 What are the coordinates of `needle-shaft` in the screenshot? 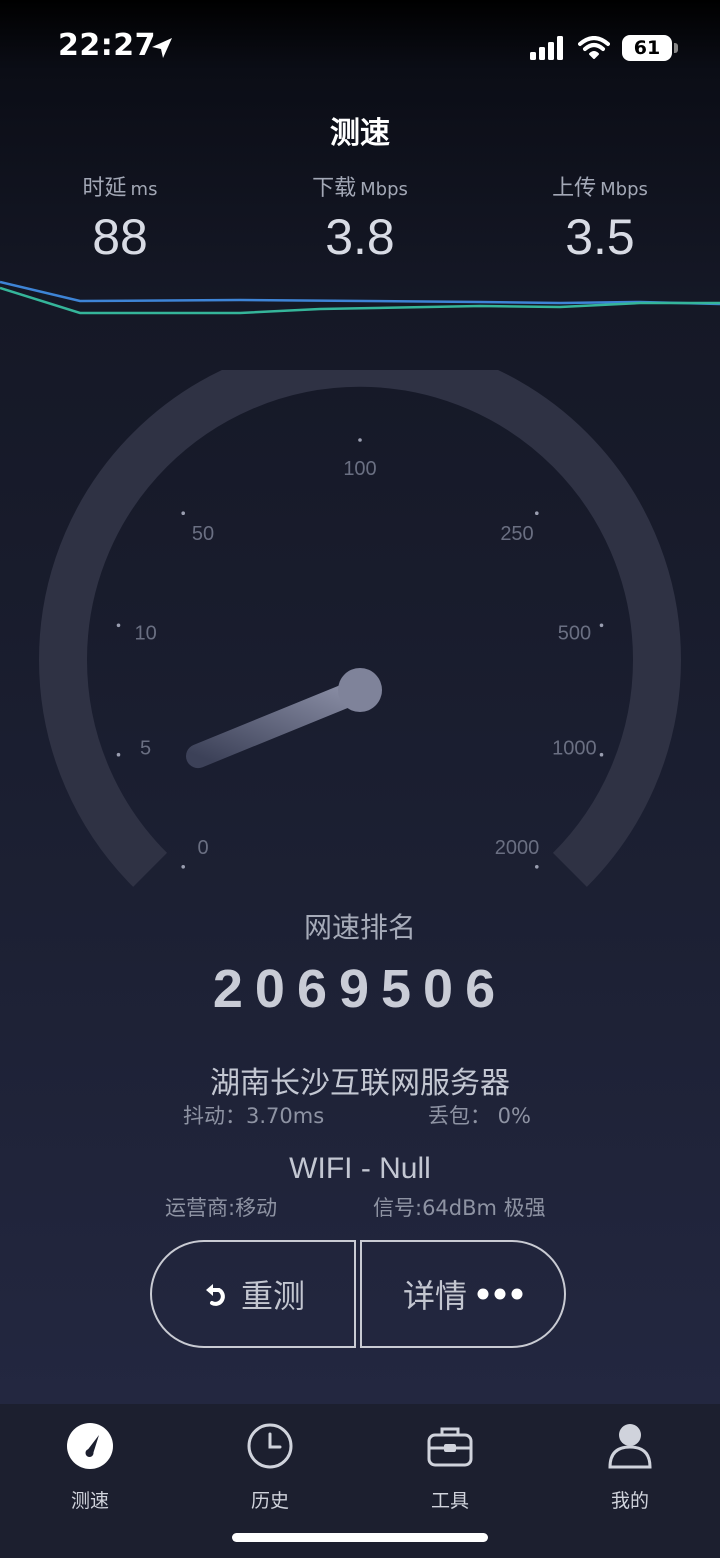 It's located at (279, 723).